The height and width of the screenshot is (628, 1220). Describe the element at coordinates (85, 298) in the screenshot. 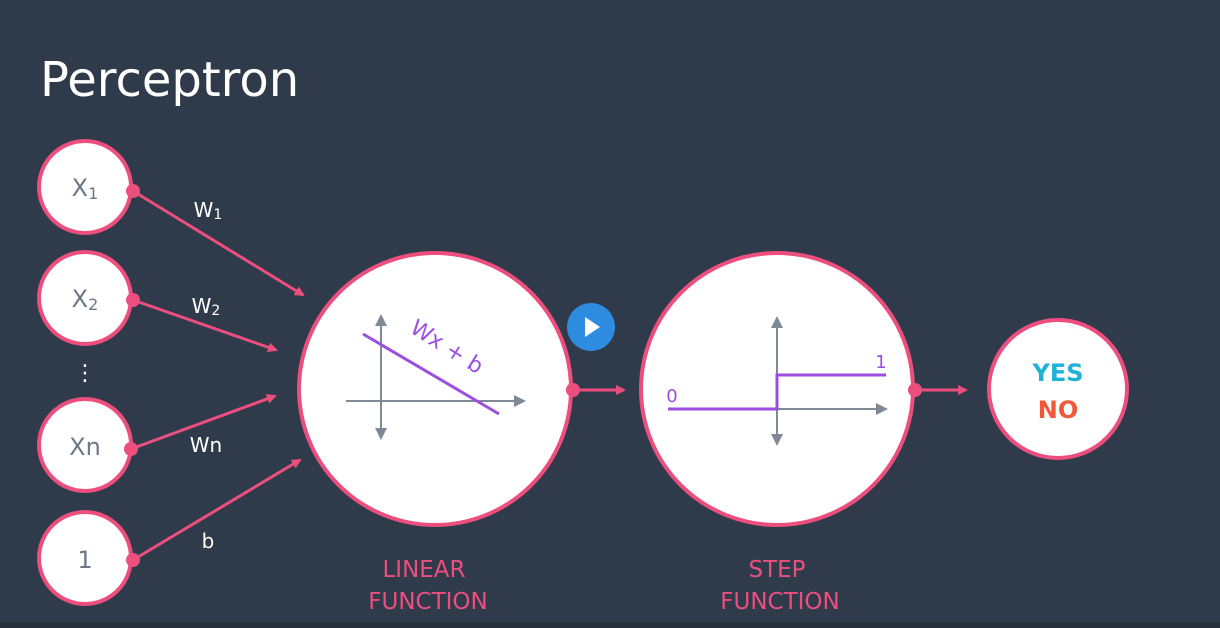

I see `input-node-x2: X2` at that location.